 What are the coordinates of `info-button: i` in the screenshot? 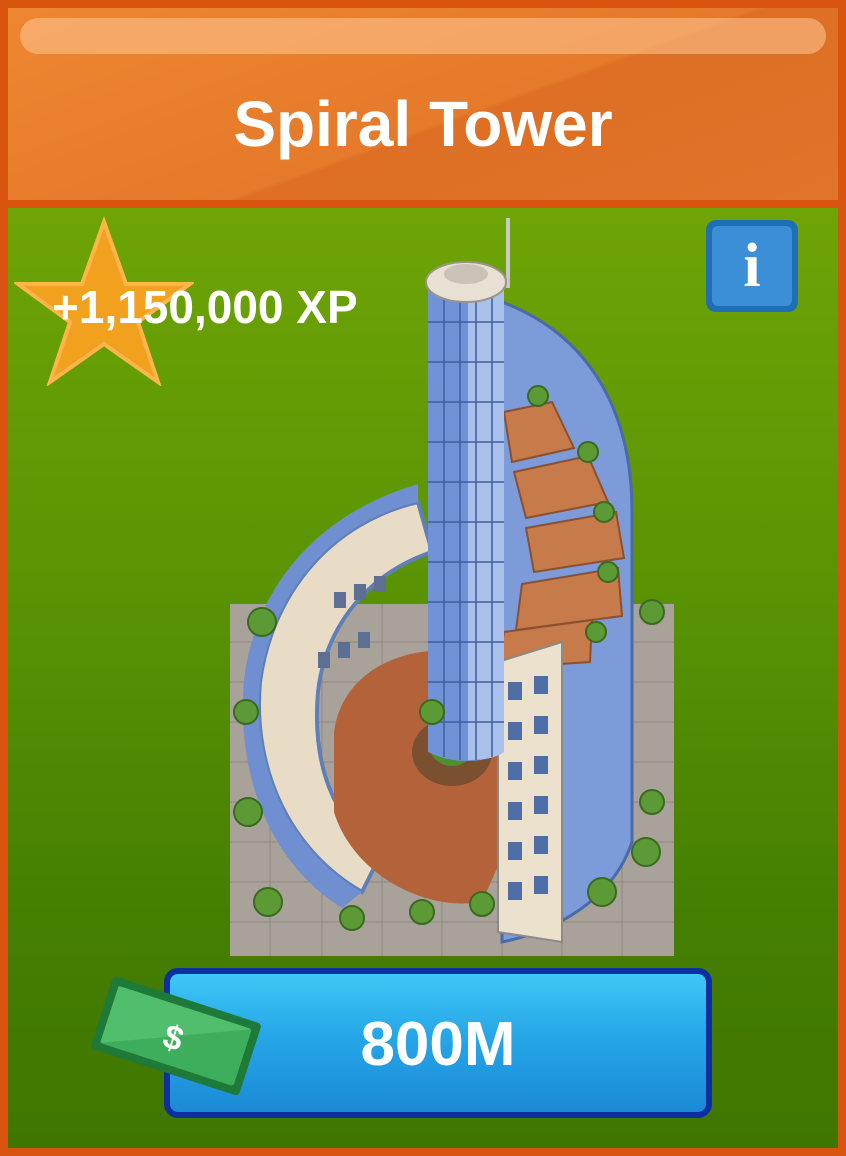 It's located at (752, 266).